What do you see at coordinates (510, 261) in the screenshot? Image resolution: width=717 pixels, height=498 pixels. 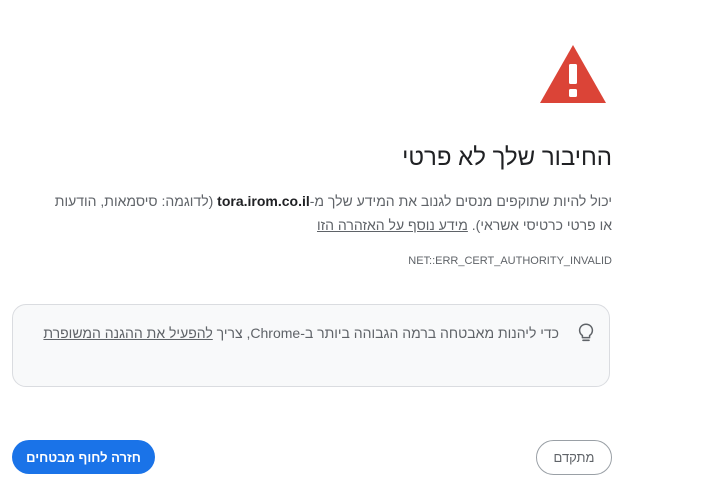 I see `error-code: NET::ERR_CERT_AUTHORITY_INVALID` at bounding box center [510, 261].